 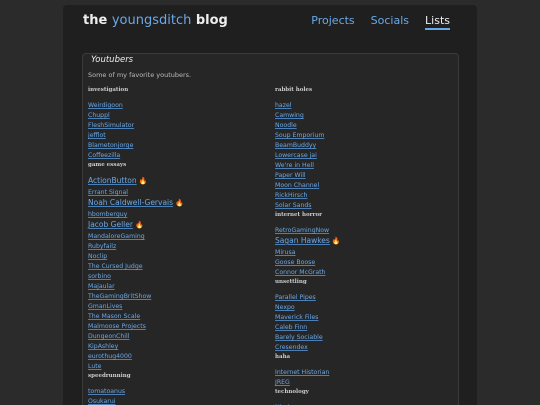 I want to click on channel-link: Coffeezilla, so click(x=104, y=155).